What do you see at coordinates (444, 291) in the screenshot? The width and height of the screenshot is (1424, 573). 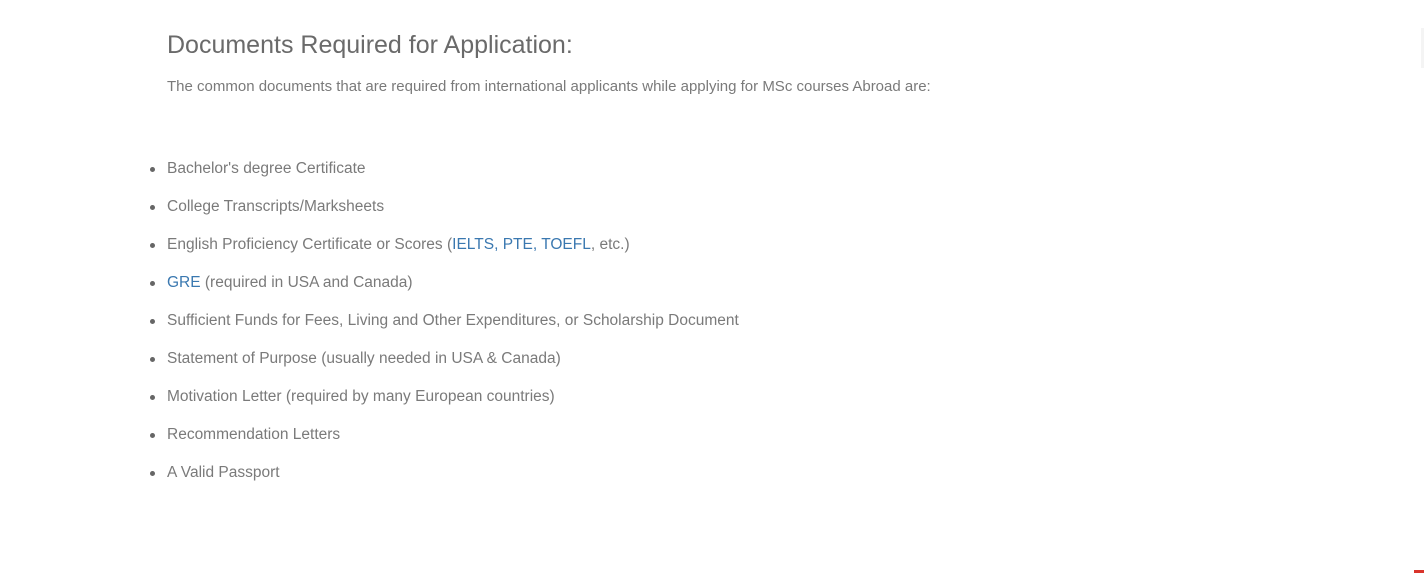 I see `list-item: GRE (required in USA and Canada)` at bounding box center [444, 291].